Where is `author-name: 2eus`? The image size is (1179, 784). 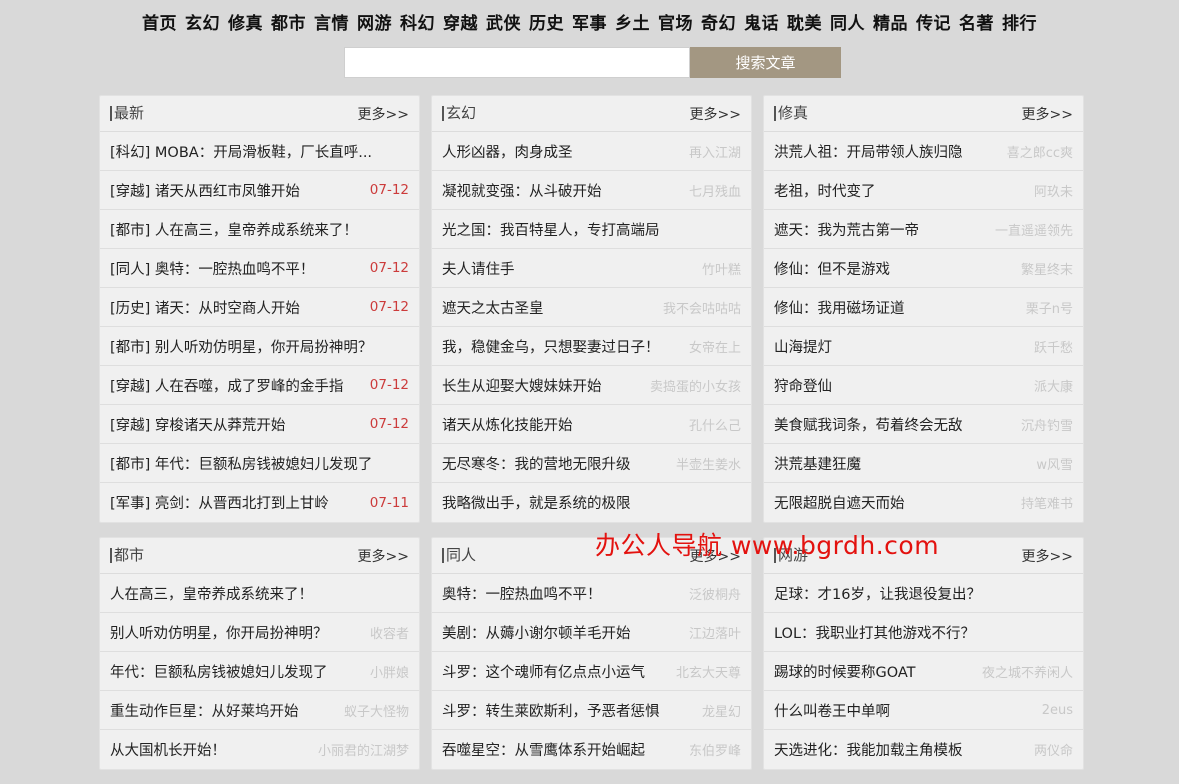
author-name: 2eus is located at coordinates (1057, 710).